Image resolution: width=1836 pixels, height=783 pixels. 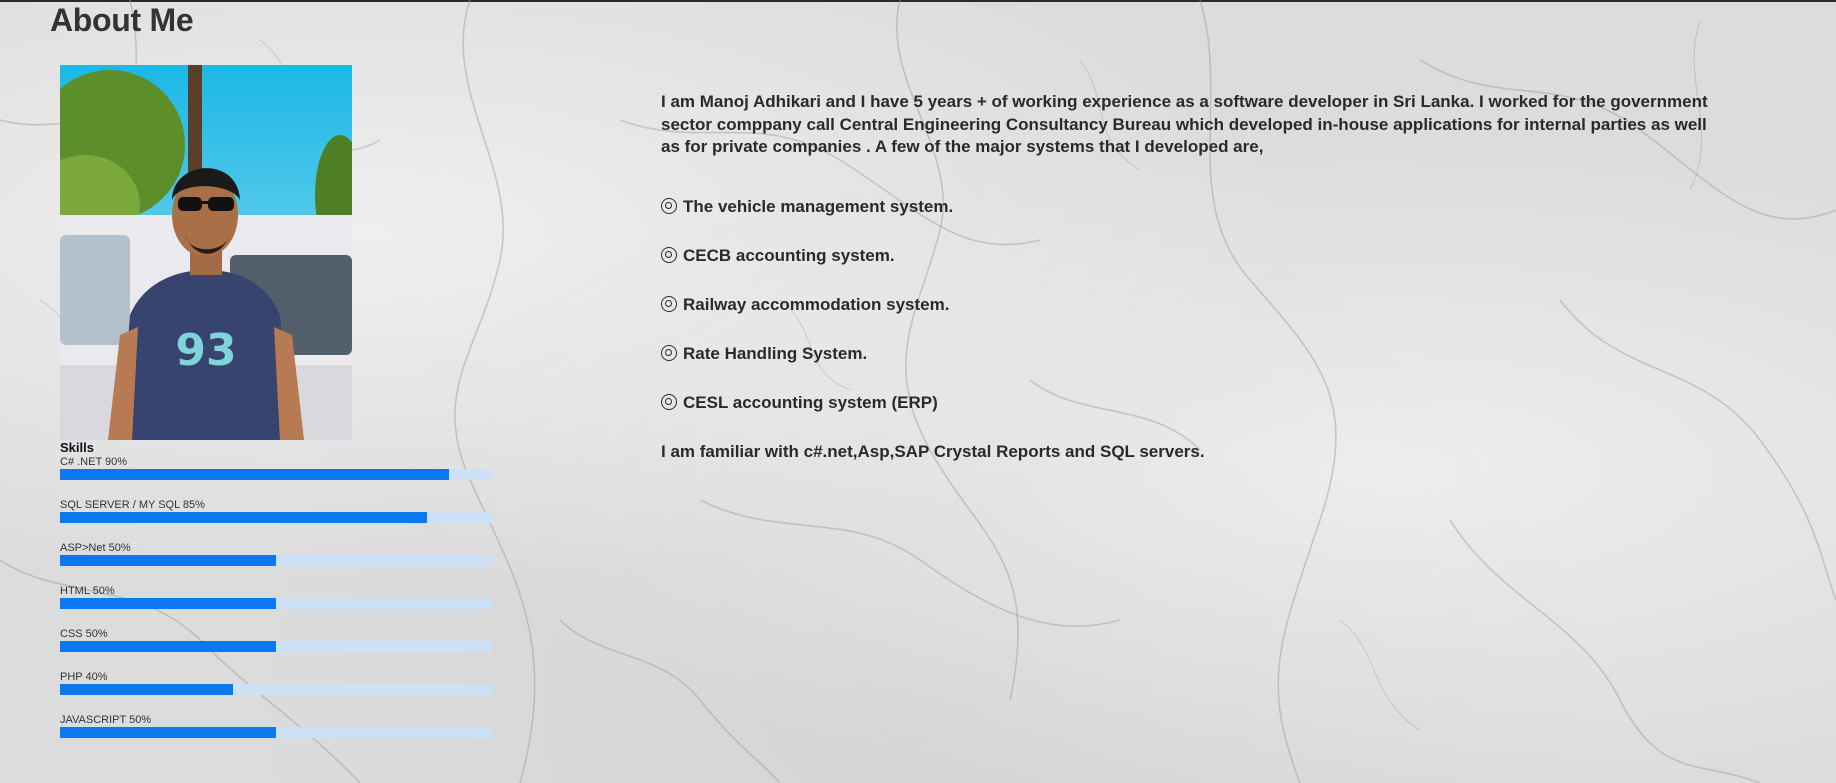 What do you see at coordinates (122, 20) in the screenshot?
I see `page-title: About Me` at bounding box center [122, 20].